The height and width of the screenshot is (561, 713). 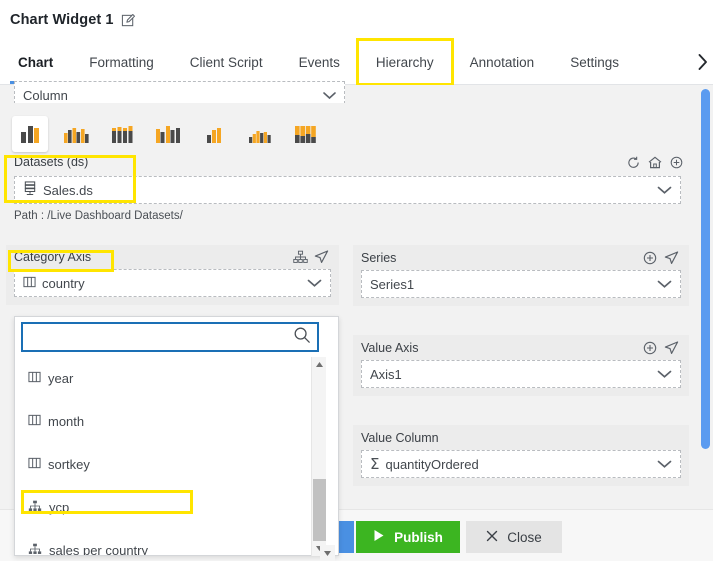 I want to click on list-item-label: sortkey, so click(x=69, y=464).